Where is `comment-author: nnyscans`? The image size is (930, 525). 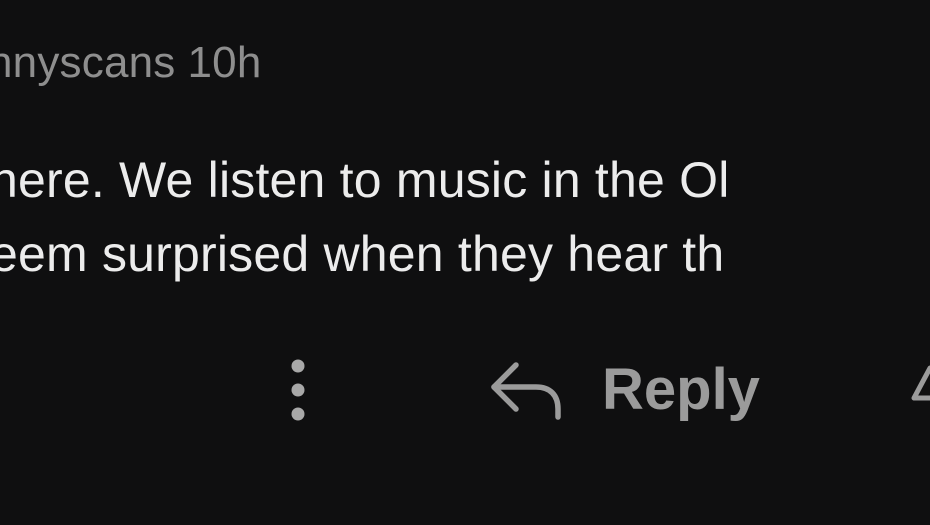
comment-author: nnyscans is located at coordinates (87, 62).